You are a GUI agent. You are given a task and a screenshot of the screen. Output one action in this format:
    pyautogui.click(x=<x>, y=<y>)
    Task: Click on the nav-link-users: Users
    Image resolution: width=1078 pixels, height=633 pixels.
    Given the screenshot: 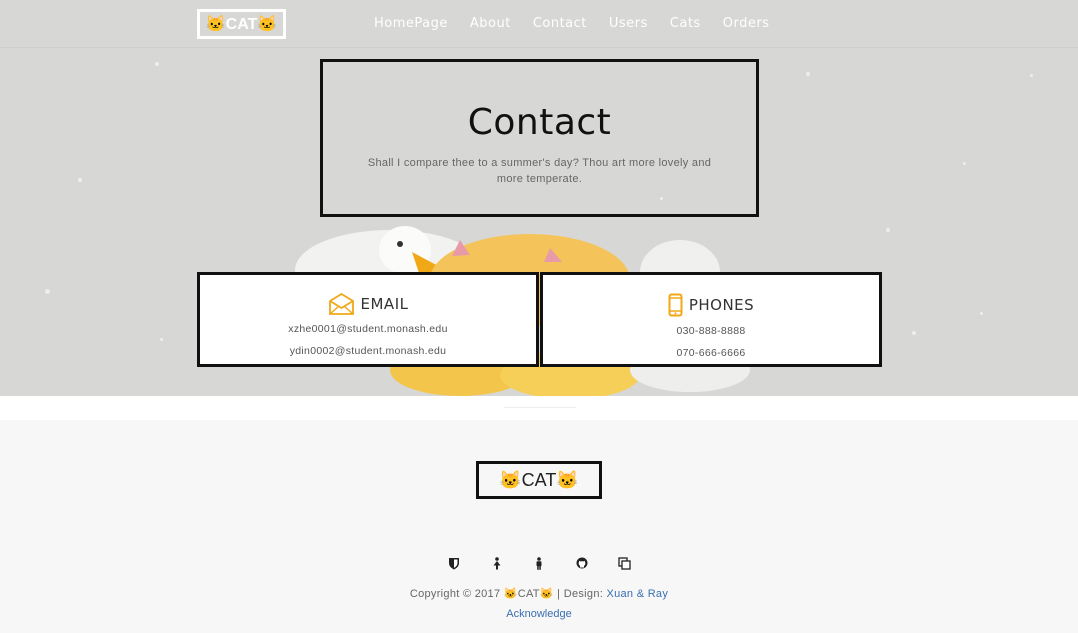 What is the action you would take?
    pyautogui.click(x=628, y=23)
    